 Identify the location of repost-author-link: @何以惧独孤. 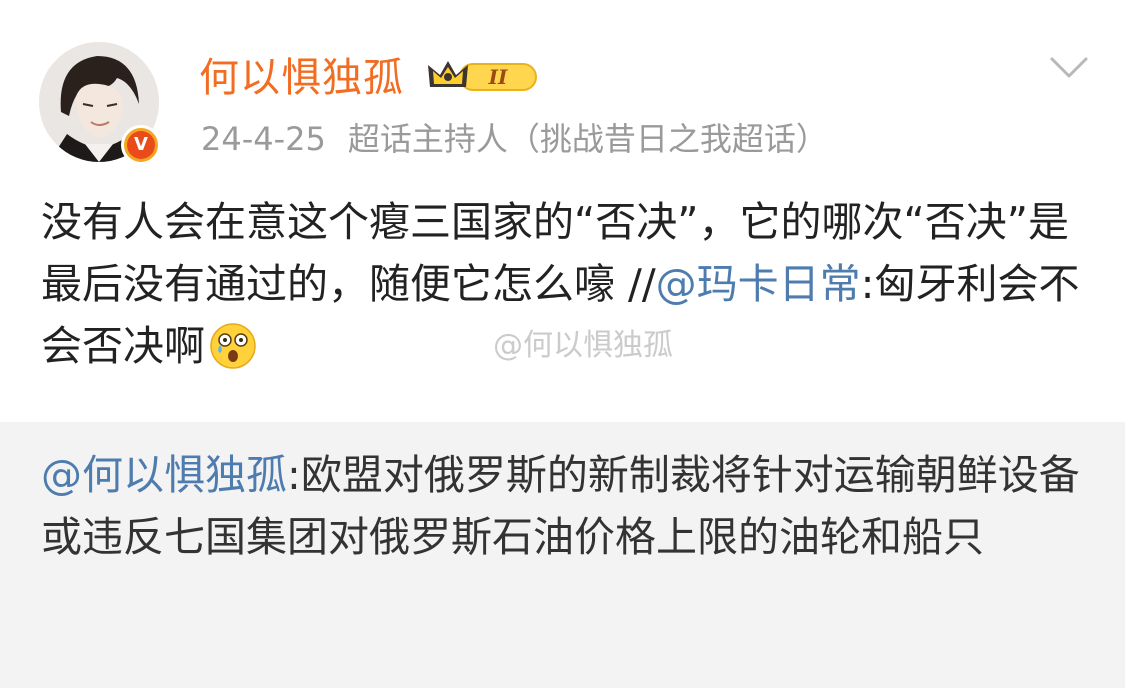
(164, 475).